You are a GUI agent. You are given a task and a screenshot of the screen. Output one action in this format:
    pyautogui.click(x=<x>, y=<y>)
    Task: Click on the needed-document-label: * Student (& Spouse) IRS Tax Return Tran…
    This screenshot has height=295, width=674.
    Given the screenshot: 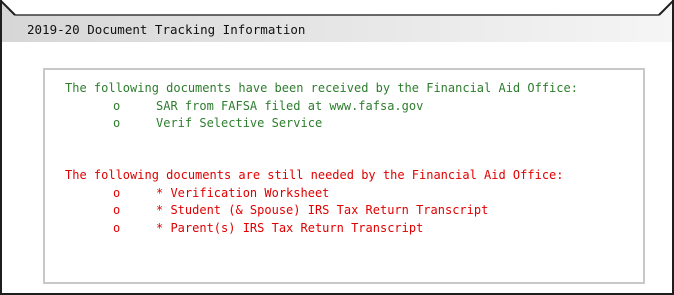 What is the action you would take?
    pyautogui.click(x=322, y=210)
    